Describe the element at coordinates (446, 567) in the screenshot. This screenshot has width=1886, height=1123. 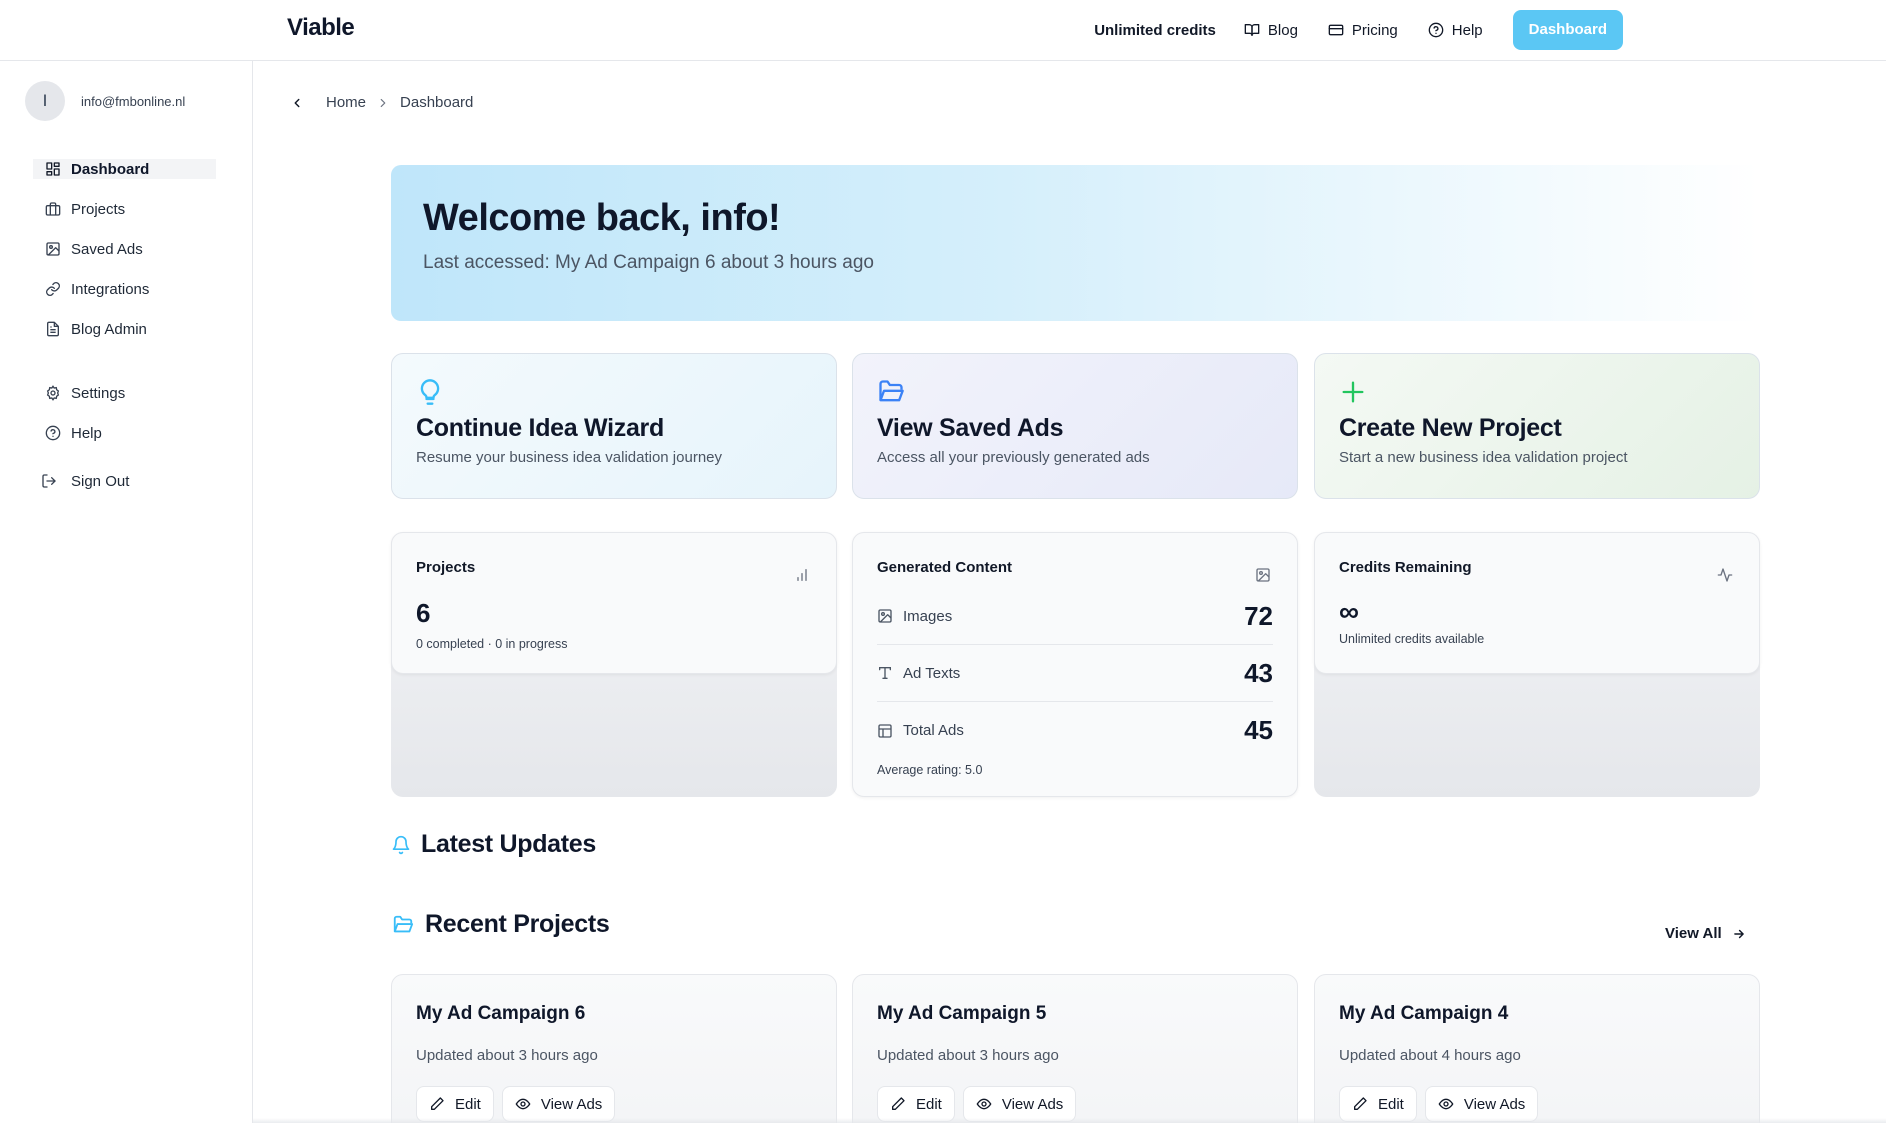
I see `stat-title: Projects` at that location.